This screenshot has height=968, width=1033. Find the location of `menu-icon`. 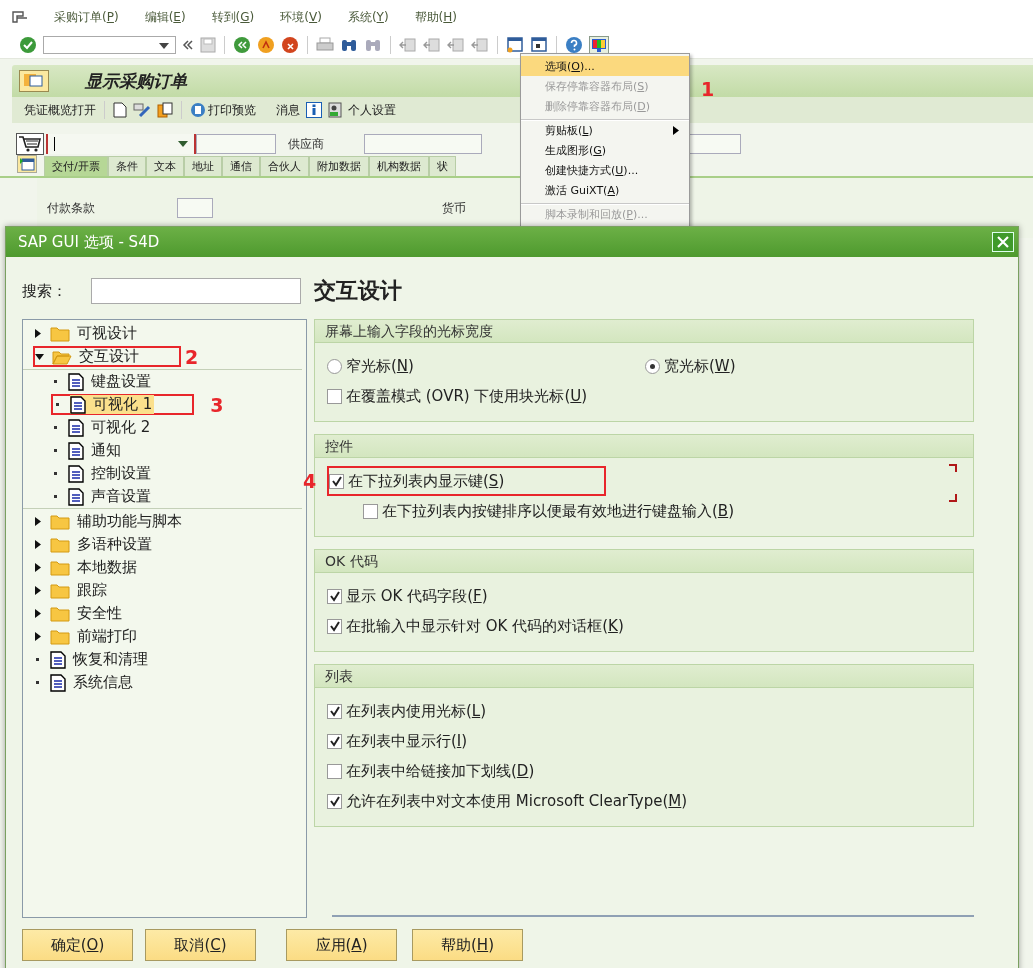

menu-icon is located at coordinates (20, 17).